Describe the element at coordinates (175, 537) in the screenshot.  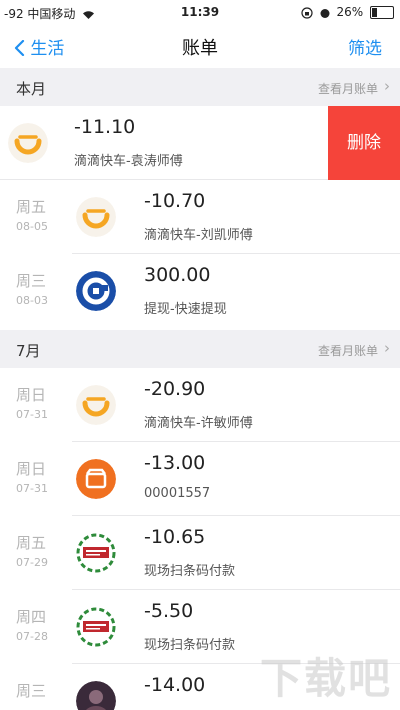
I see `bill-amount: -10.65` at that location.